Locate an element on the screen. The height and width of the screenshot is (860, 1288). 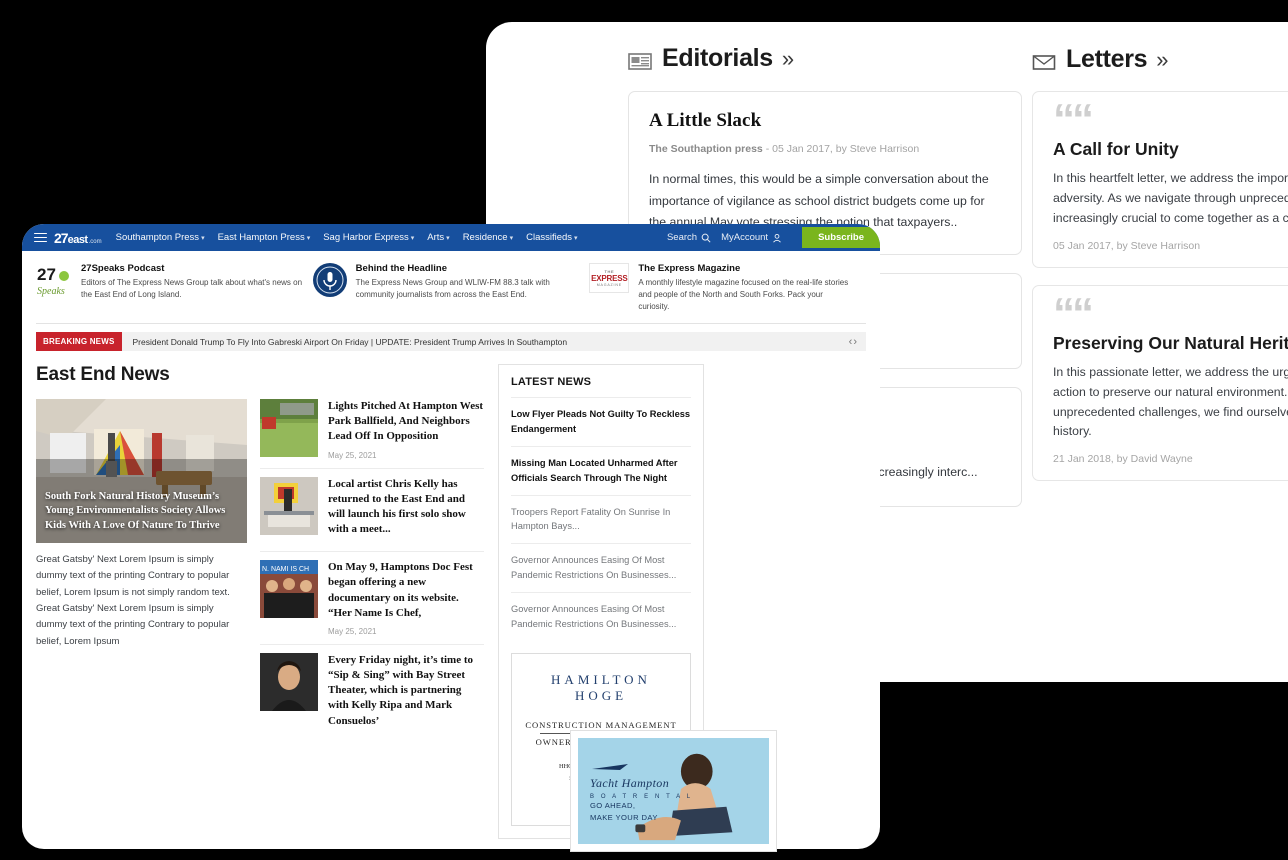
user-icon is located at coordinates (777, 237).